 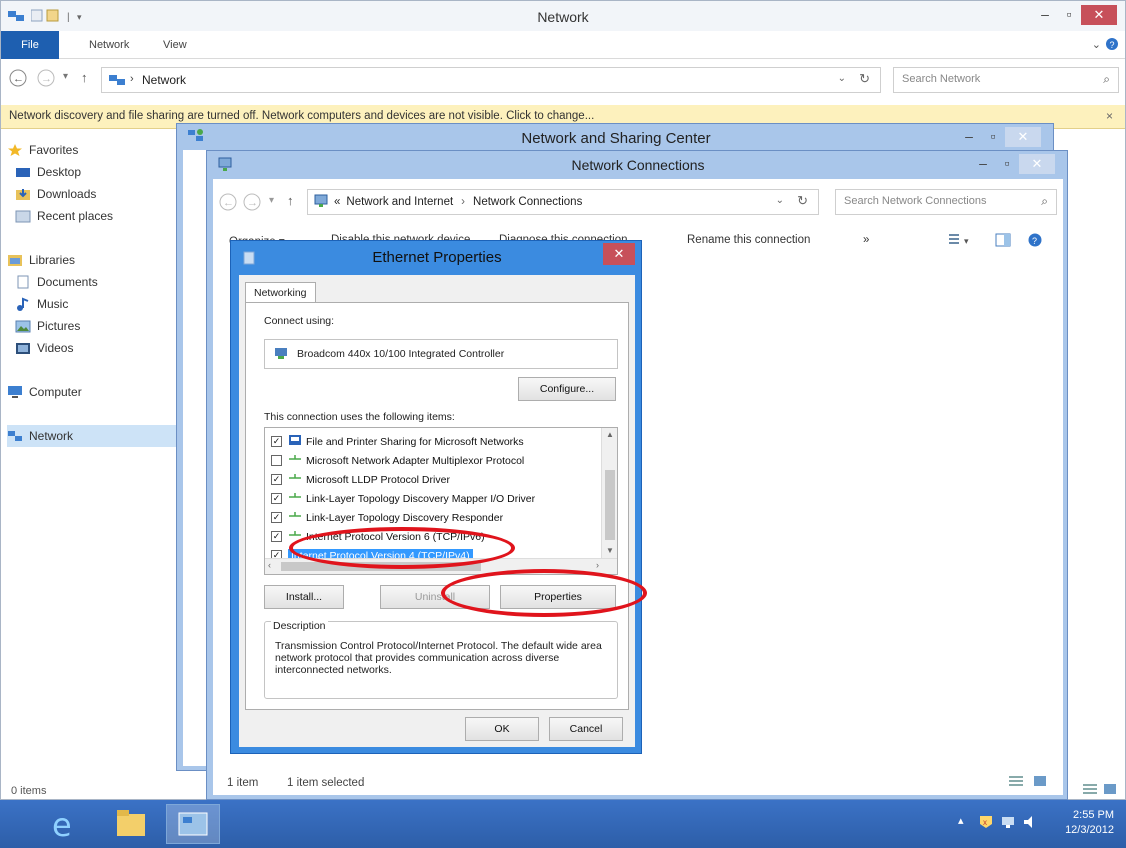 I want to click on search-network-input: Search Network ⌕, so click(x=1006, y=80).